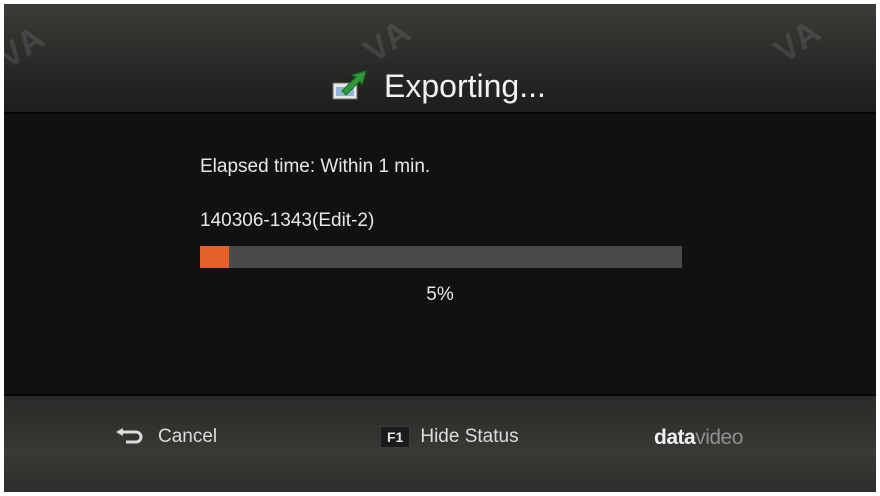  Describe the element at coordinates (188, 436) in the screenshot. I see `cancel-label: Cancel` at that location.